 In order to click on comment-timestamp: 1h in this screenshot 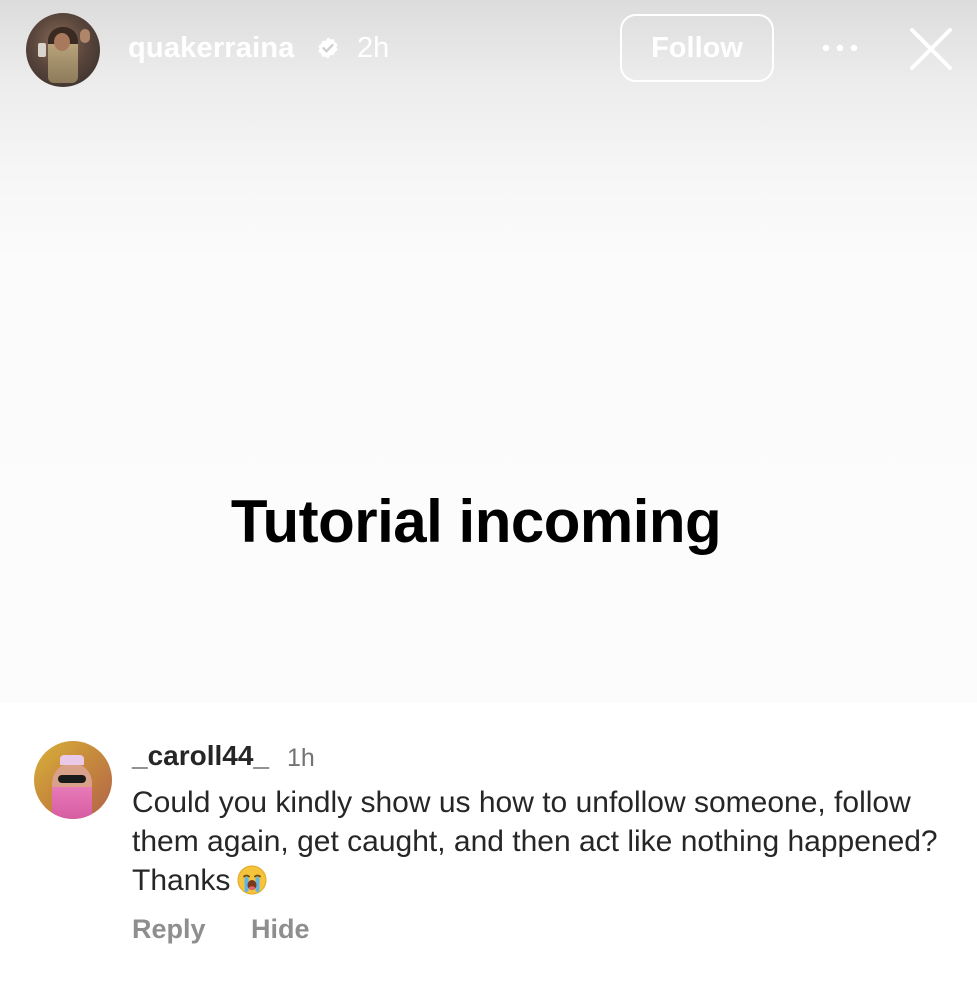, I will do `click(301, 758)`.